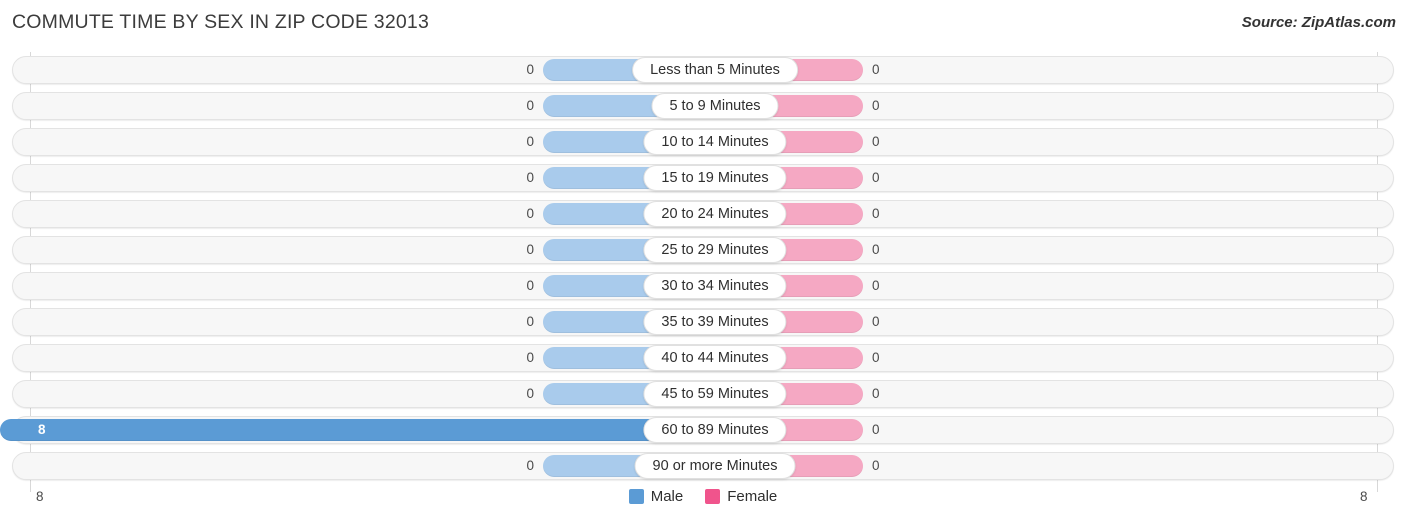 The height and width of the screenshot is (523, 1406). What do you see at coordinates (715, 250) in the screenshot?
I see `category-label-pill: 25 to 29 Minutes` at bounding box center [715, 250].